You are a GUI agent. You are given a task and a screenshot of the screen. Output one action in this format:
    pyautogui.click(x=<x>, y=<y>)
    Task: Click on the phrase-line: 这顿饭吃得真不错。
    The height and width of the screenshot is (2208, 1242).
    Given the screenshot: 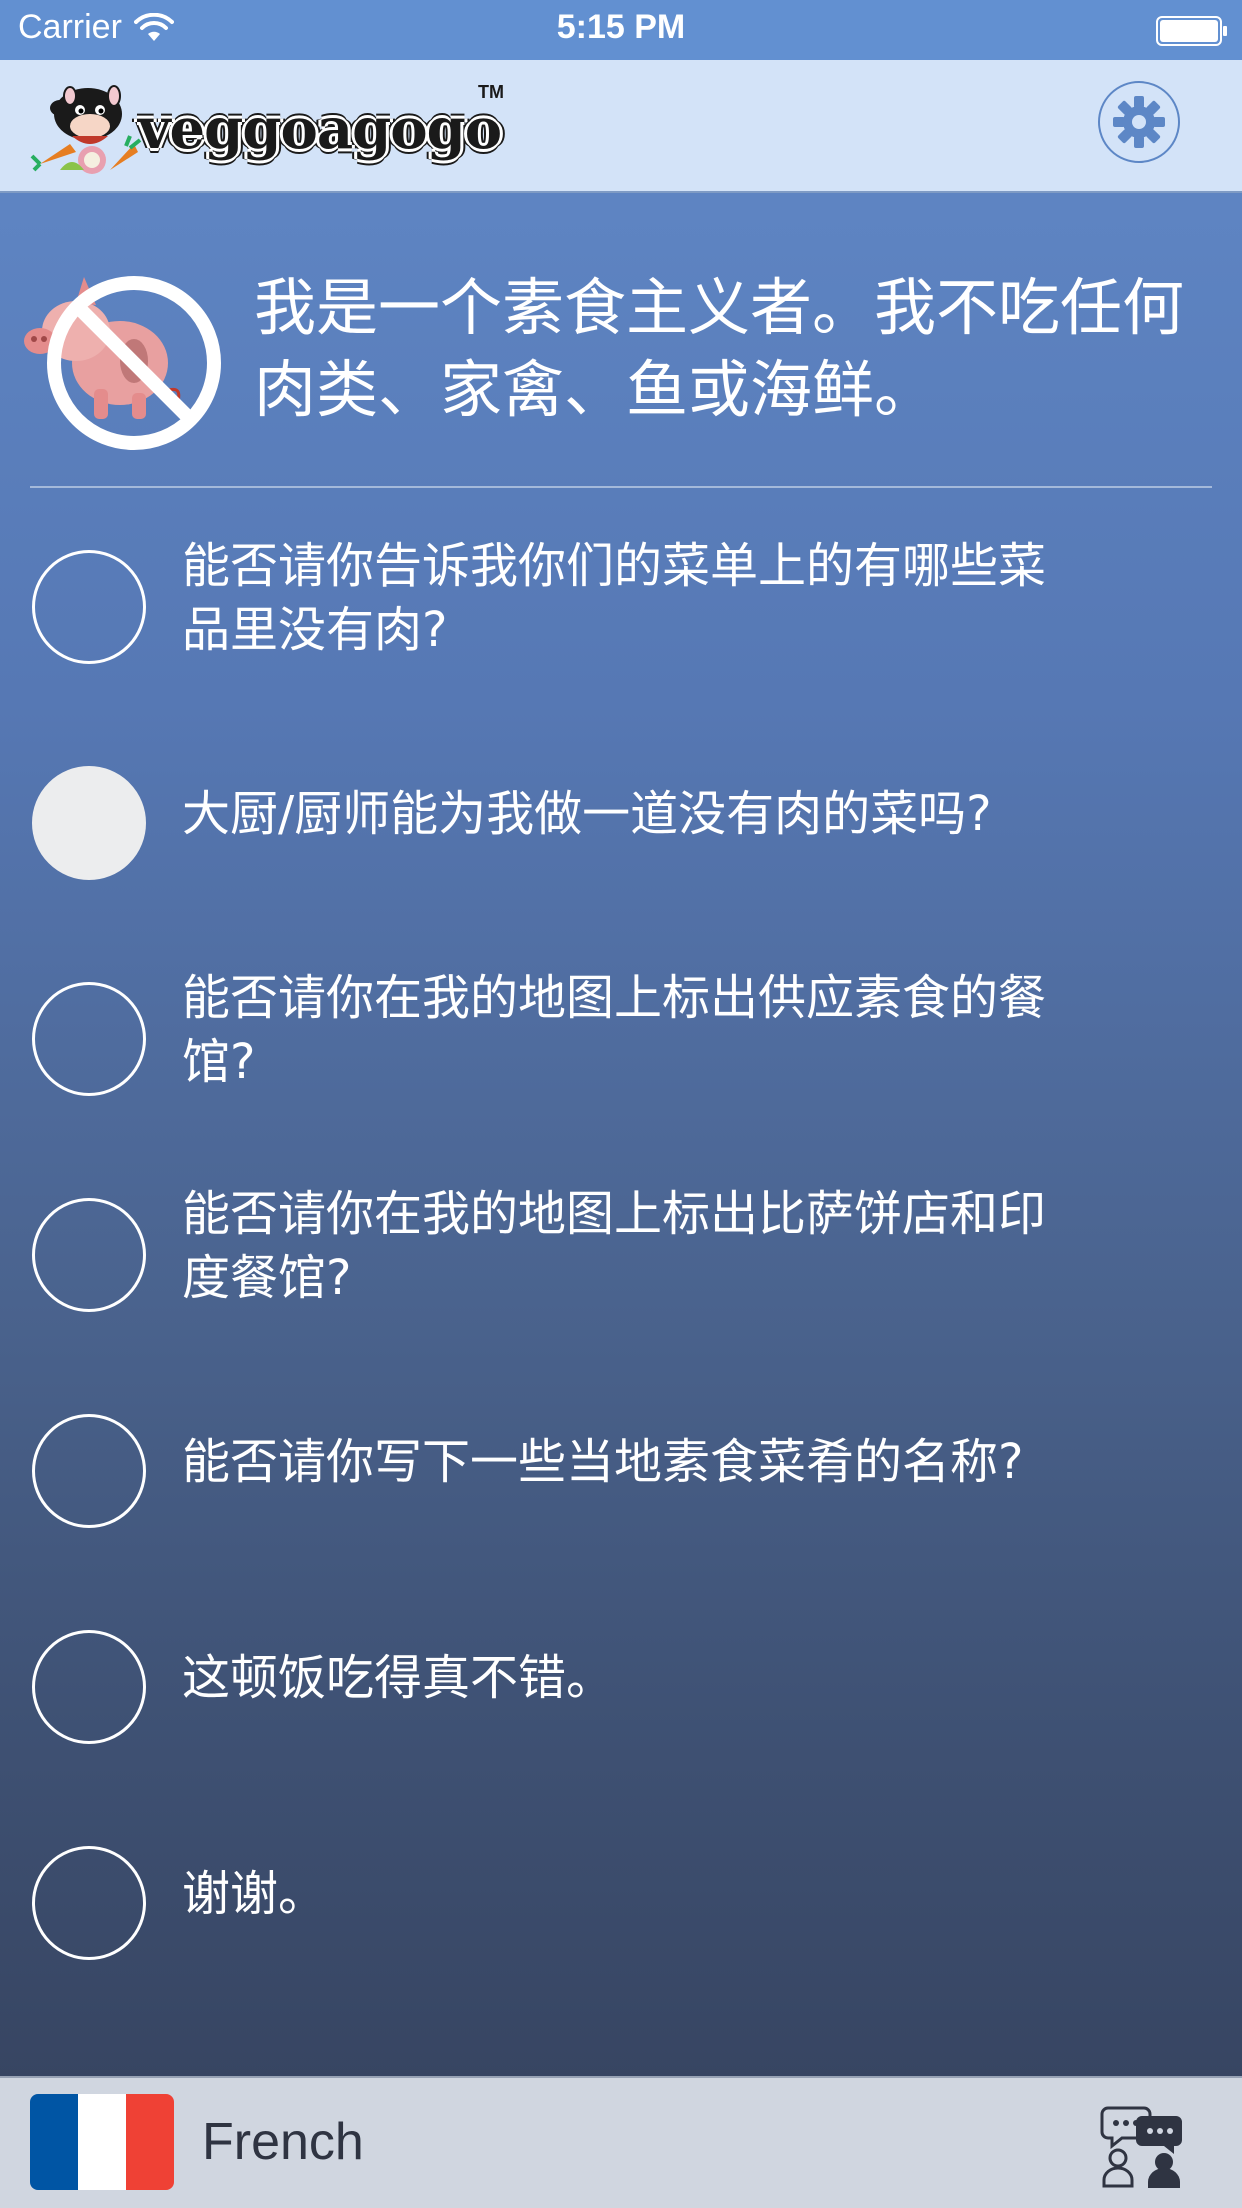 What is the action you would take?
    pyautogui.click(x=398, y=1678)
    